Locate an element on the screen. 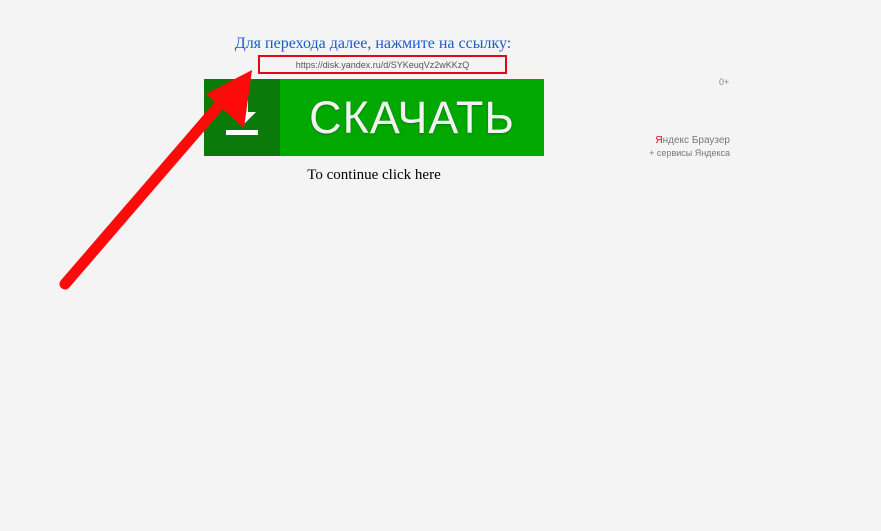 The image size is (881, 531). ad-brand-name: ндекс Браузер is located at coordinates (696, 140).